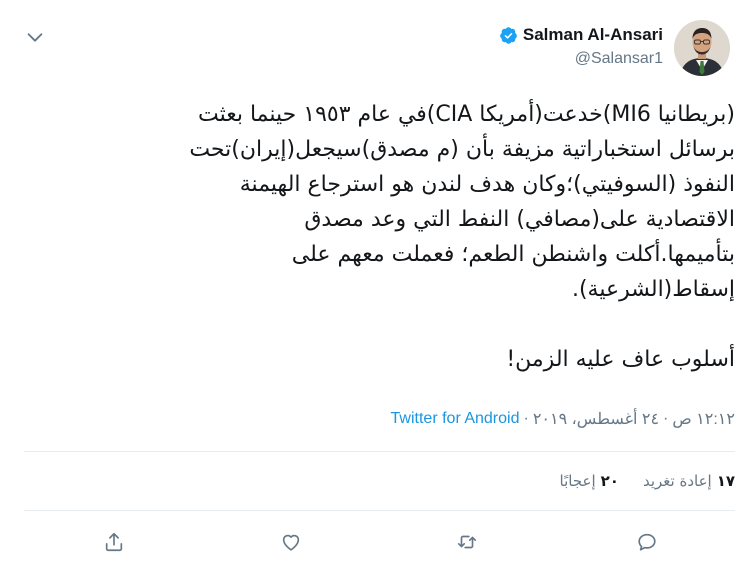 The width and height of the screenshot is (751, 570). Describe the element at coordinates (703, 419) in the screenshot. I see `tweet-time: ١٢:١٢ ص` at that location.